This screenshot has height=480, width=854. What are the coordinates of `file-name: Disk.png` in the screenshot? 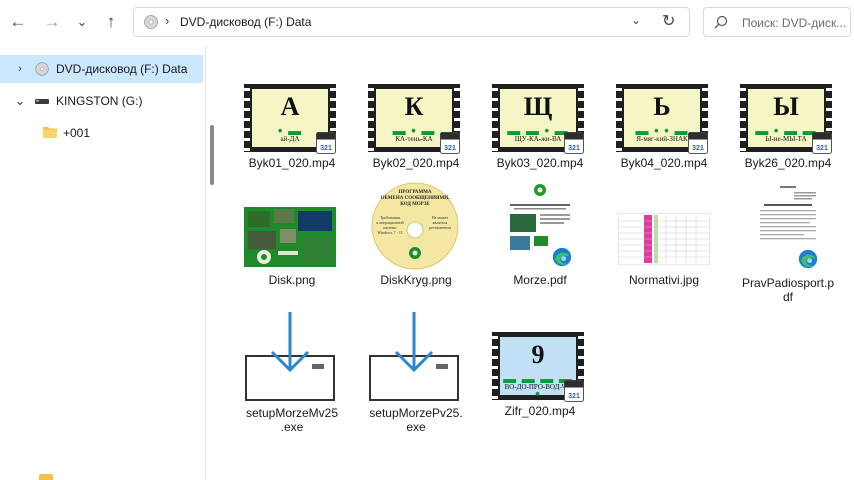 It's located at (292, 280).